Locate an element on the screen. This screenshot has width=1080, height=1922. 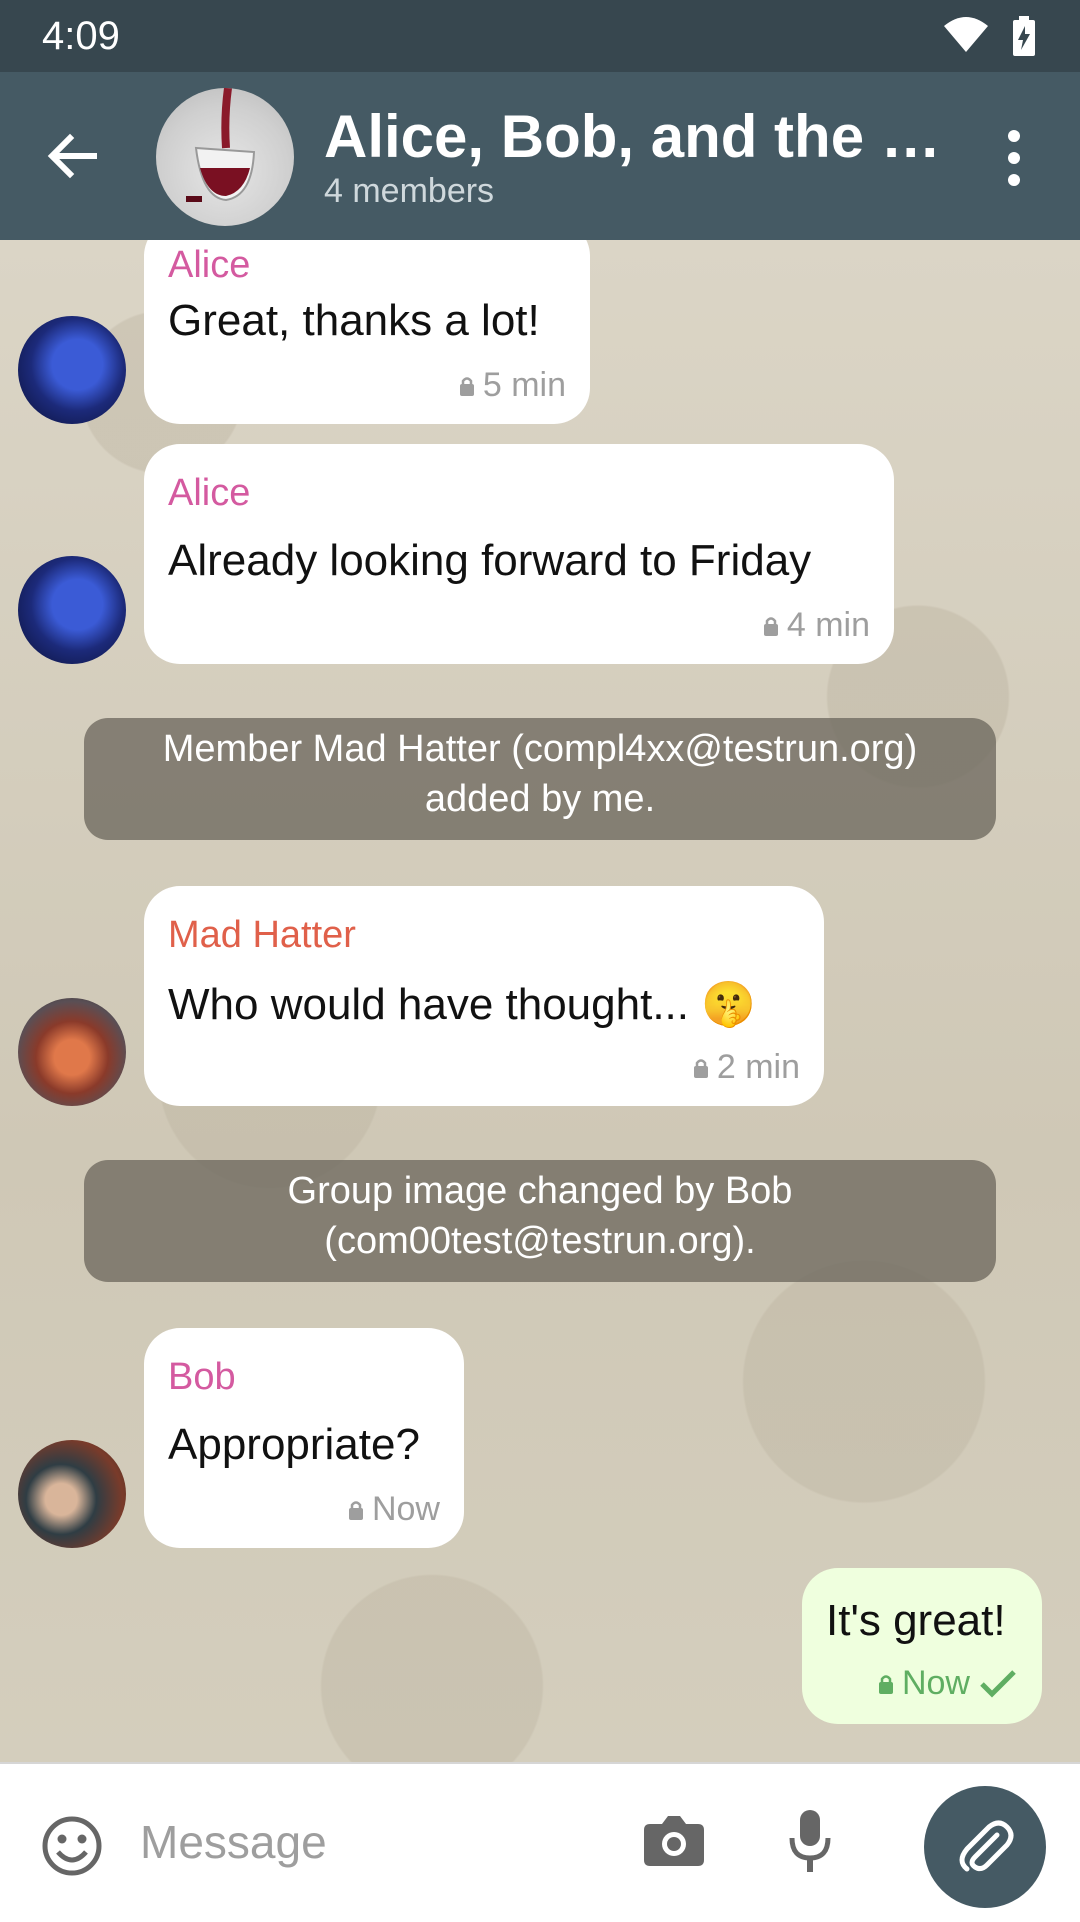
message-meta: 2 min is located at coordinates (746, 1067).